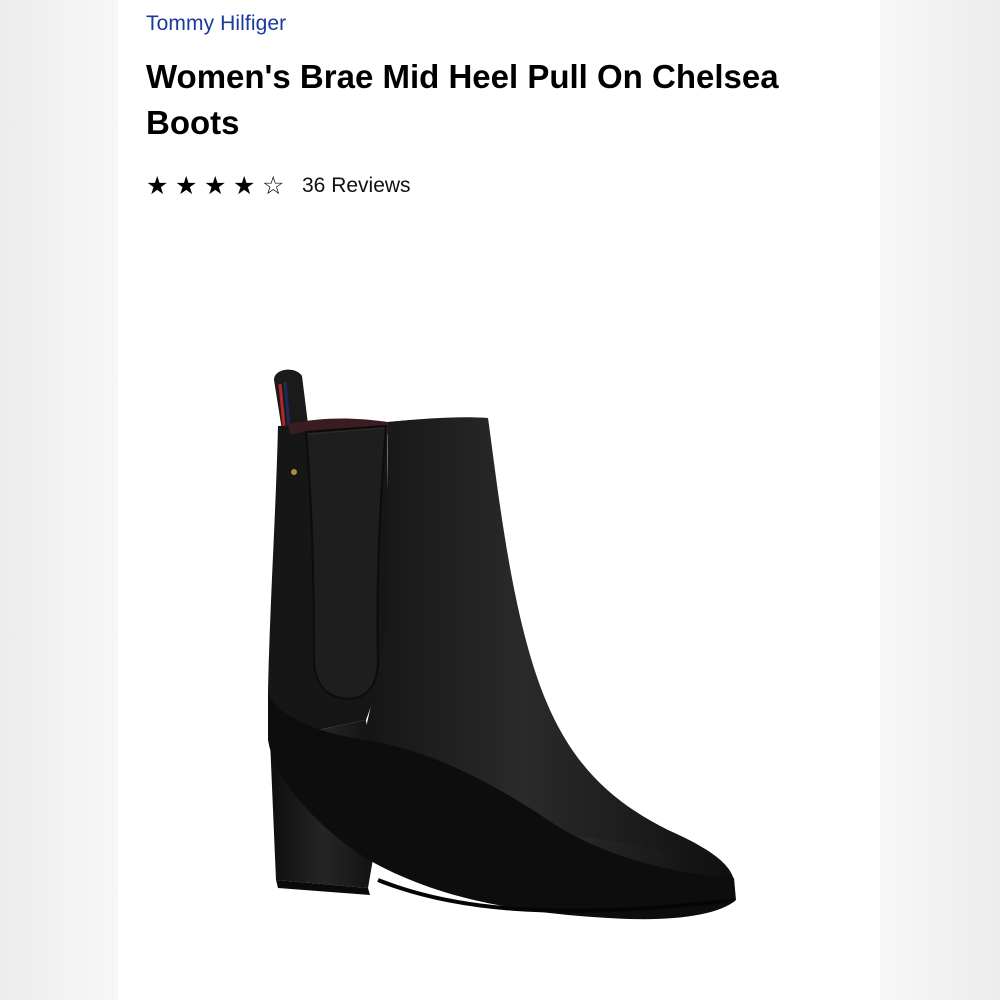 This screenshot has width=1000, height=1000. What do you see at coordinates (186, 186) in the screenshot?
I see `star-icon-2: ★` at bounding box center [186, 186].